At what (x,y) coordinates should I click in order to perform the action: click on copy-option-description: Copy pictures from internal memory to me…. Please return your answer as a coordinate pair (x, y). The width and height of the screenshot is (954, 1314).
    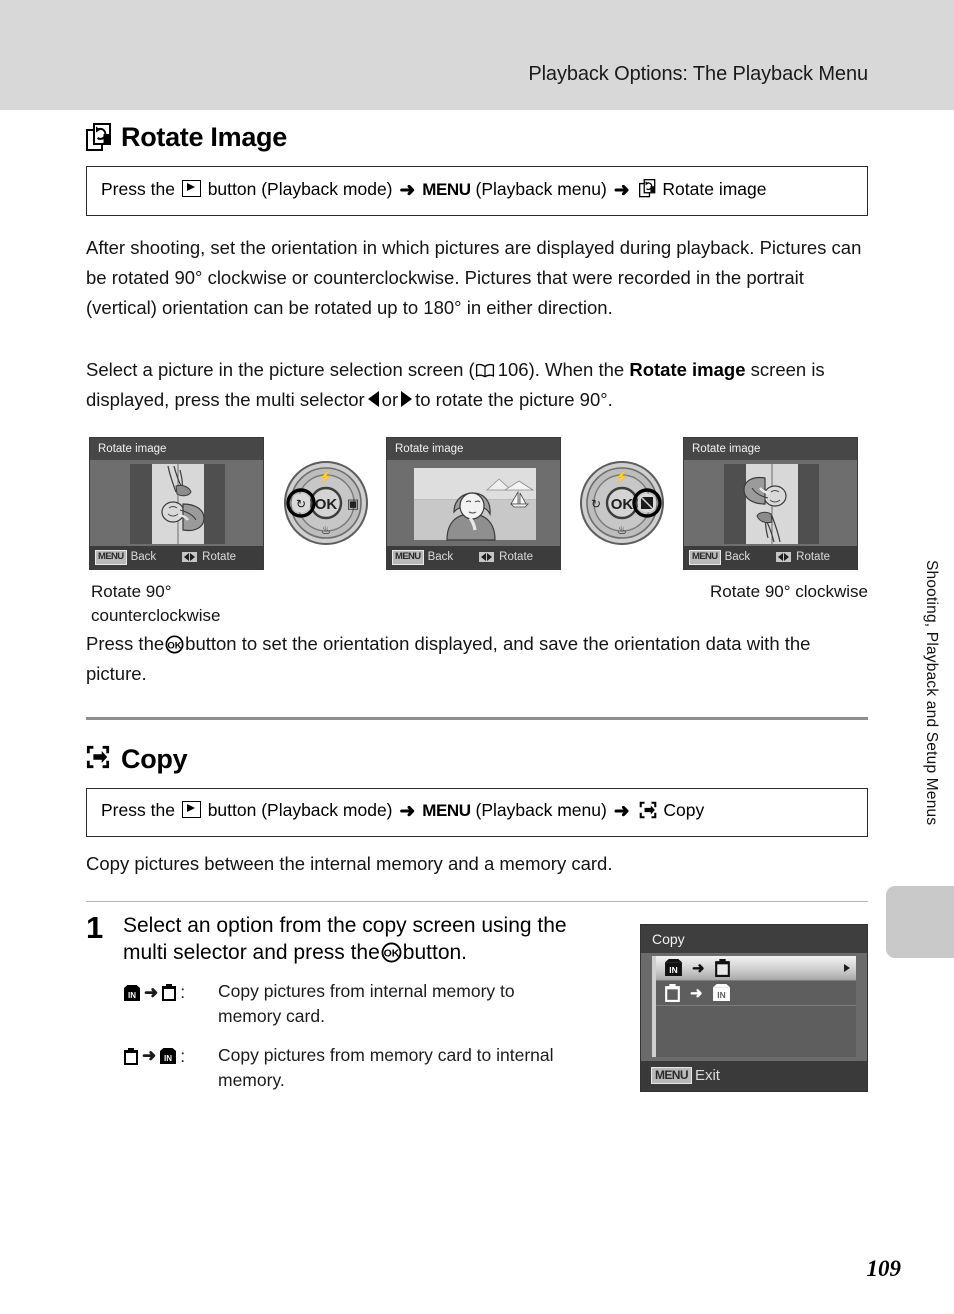
    Looking at the image, I should click on (366, 1004).